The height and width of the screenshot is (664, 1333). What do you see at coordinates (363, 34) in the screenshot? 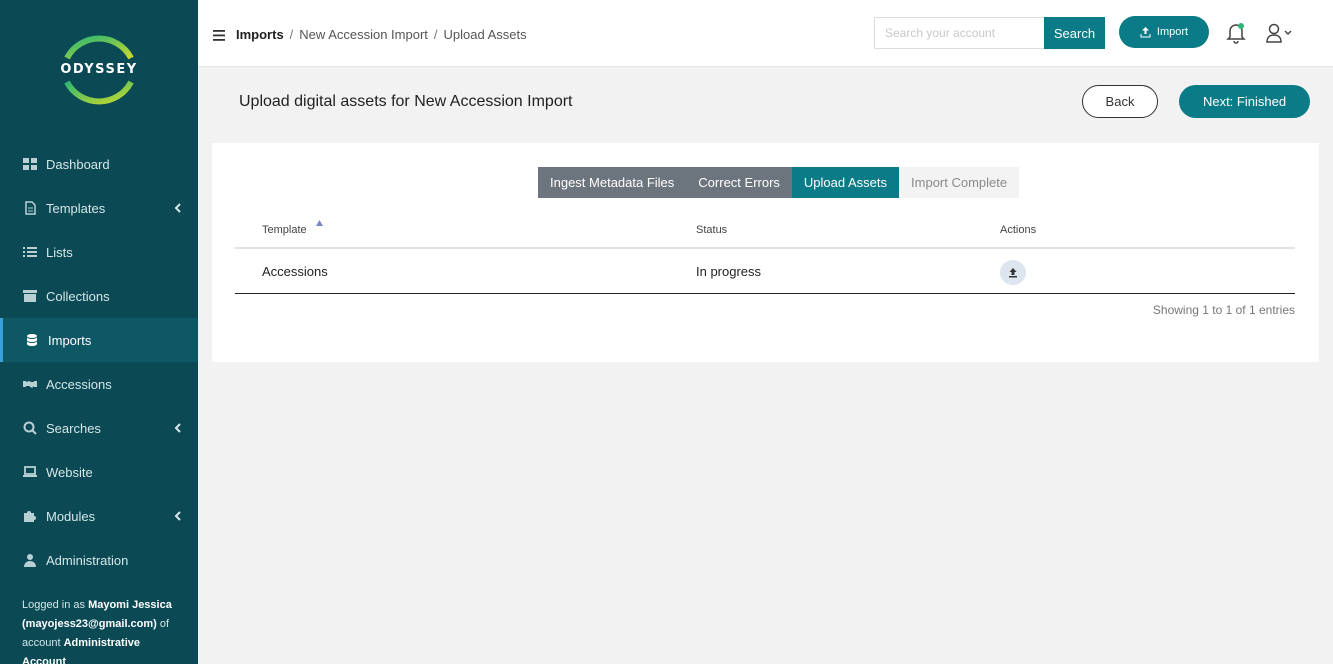
I see `breadcrumb-new-accession-import: New Accession Import` at bounding box center [363, 34].